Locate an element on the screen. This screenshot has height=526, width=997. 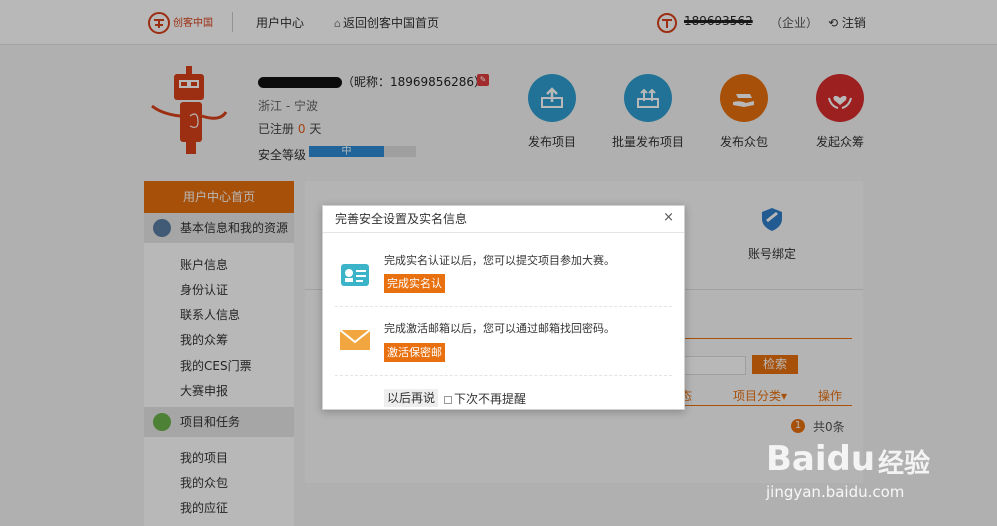
envelope-icon is located at coordinates (355, 339).